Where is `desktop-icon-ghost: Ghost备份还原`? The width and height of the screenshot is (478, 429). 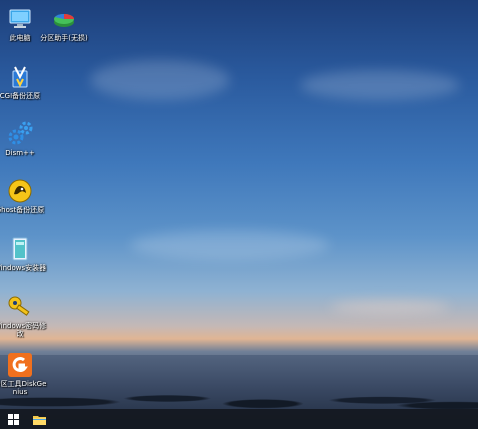
desktop-icon-ghost: Ghost备份还原 is located at coordinates (24, 196).